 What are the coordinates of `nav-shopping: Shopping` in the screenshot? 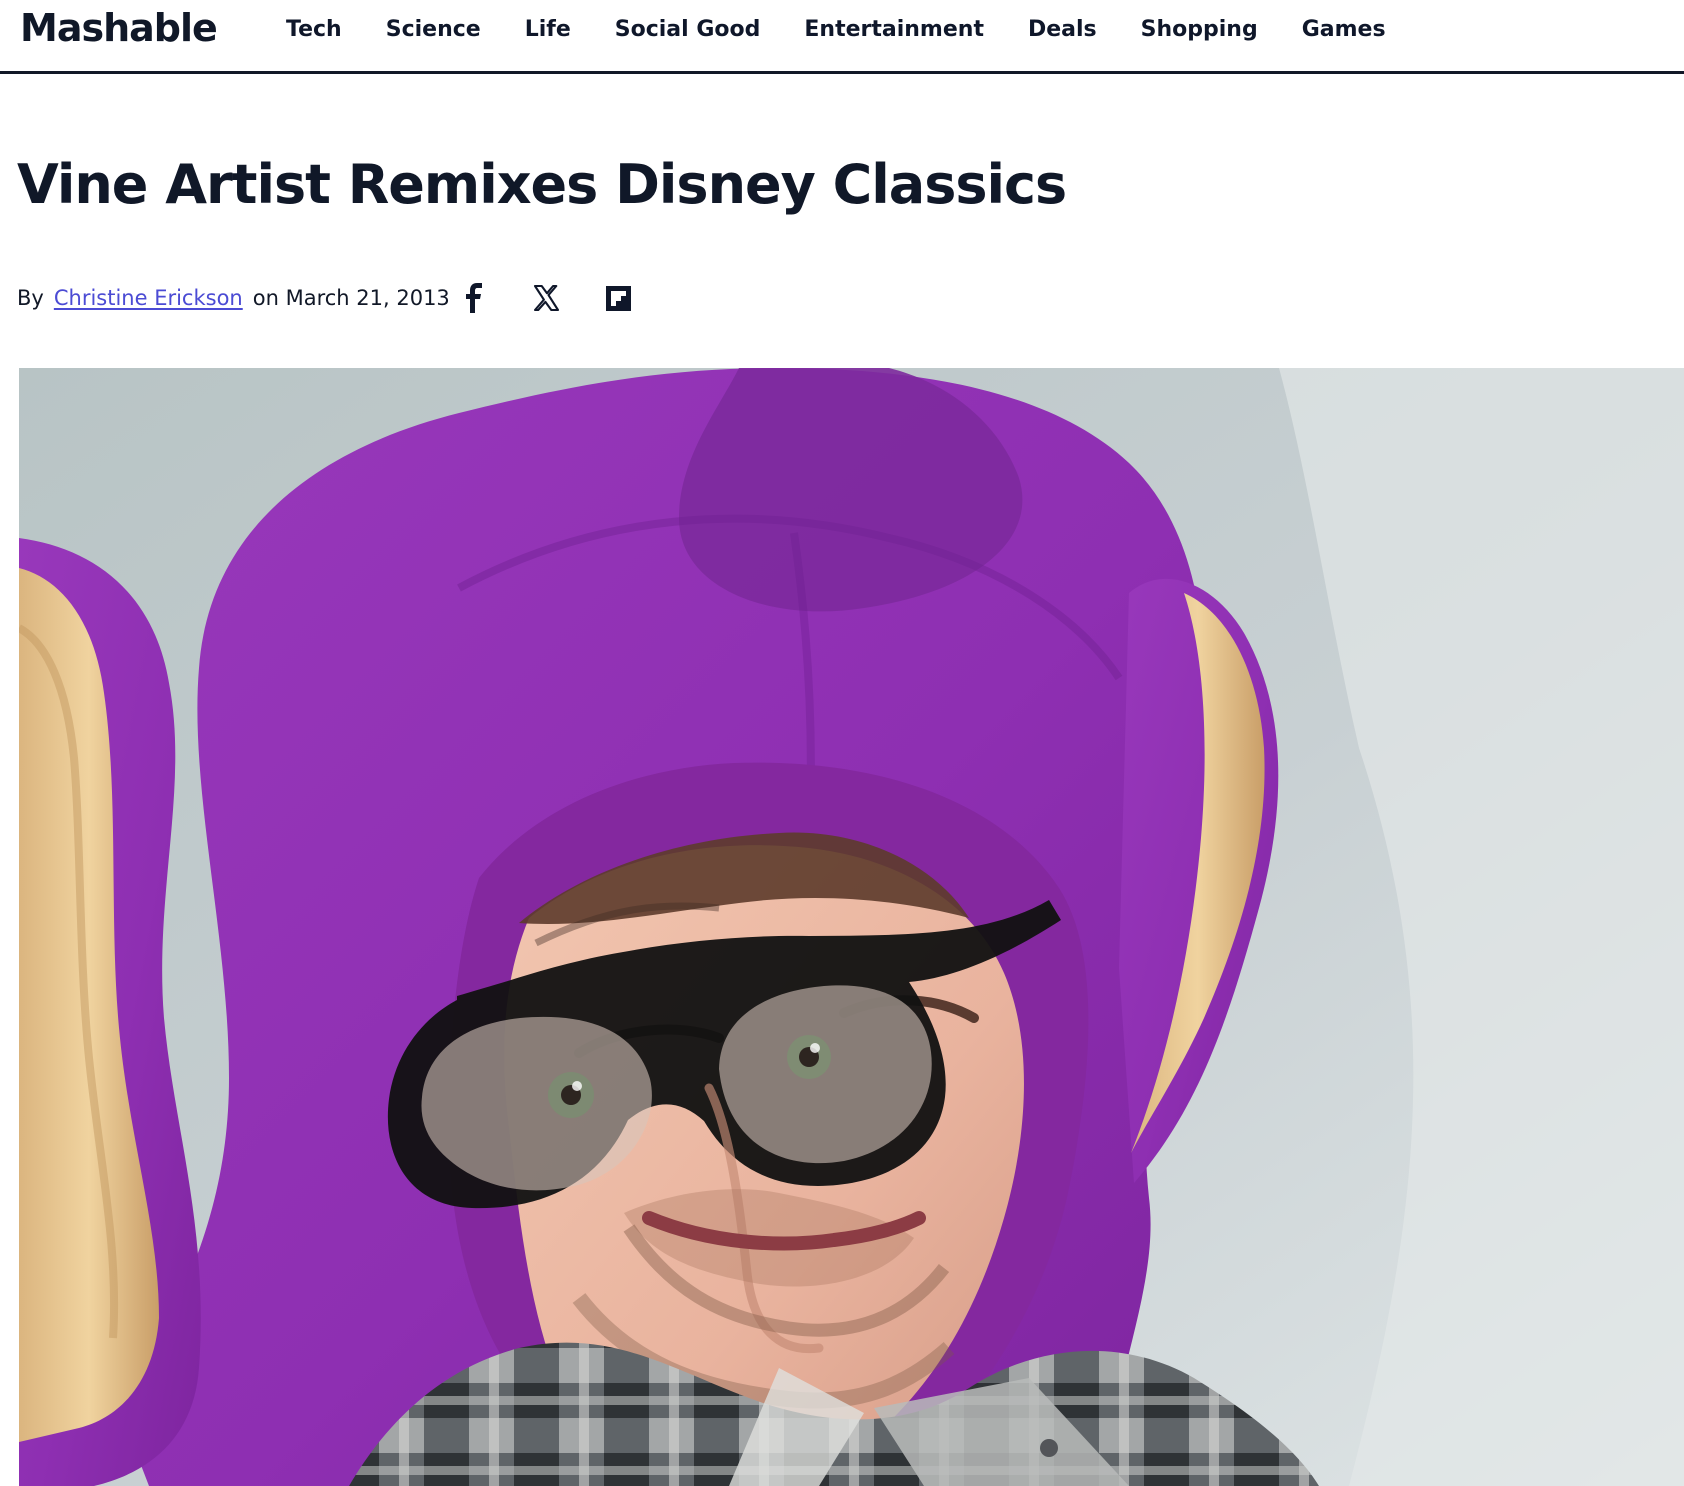 It's located at (1199, 30).